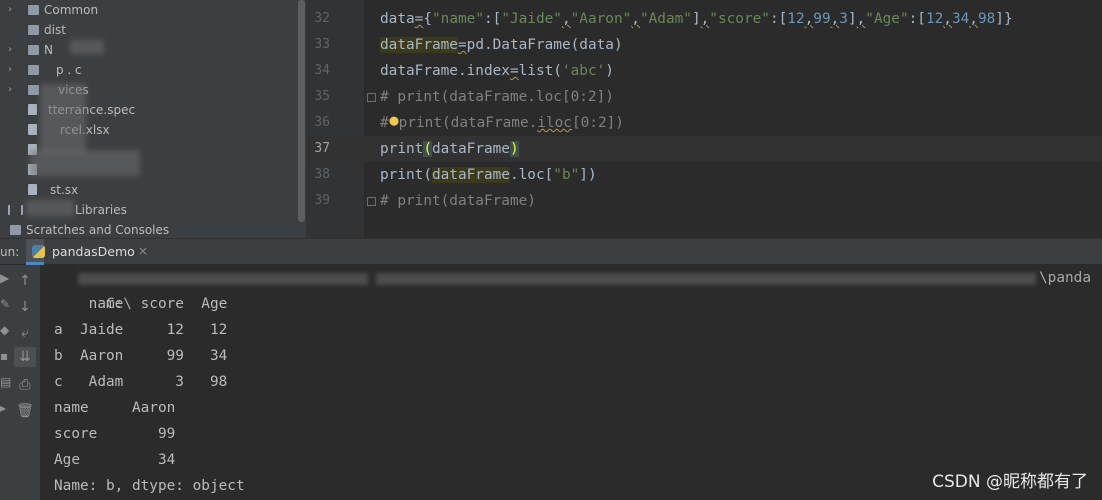 This screenshot has width=1102, height=500. What do you see at coordinates (704, 149) in the screenshot?
I see `code-line-current: 37 print(dataFrame)` at bounding box center [704, 149].